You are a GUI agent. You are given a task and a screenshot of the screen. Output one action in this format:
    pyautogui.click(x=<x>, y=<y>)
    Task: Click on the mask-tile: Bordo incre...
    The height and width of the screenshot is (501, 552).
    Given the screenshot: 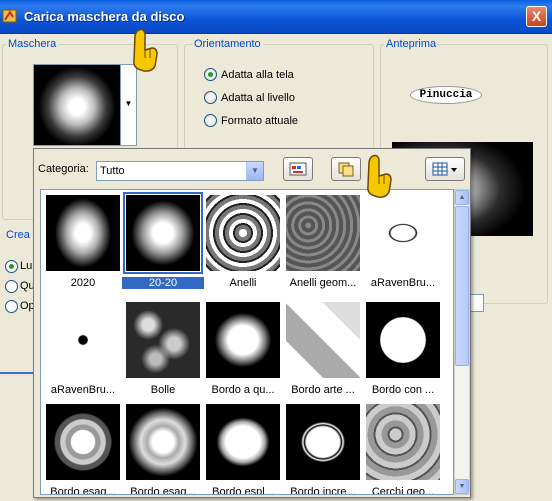 What is the action you would take?
    pyautogui.click(x=323, y=449)
    